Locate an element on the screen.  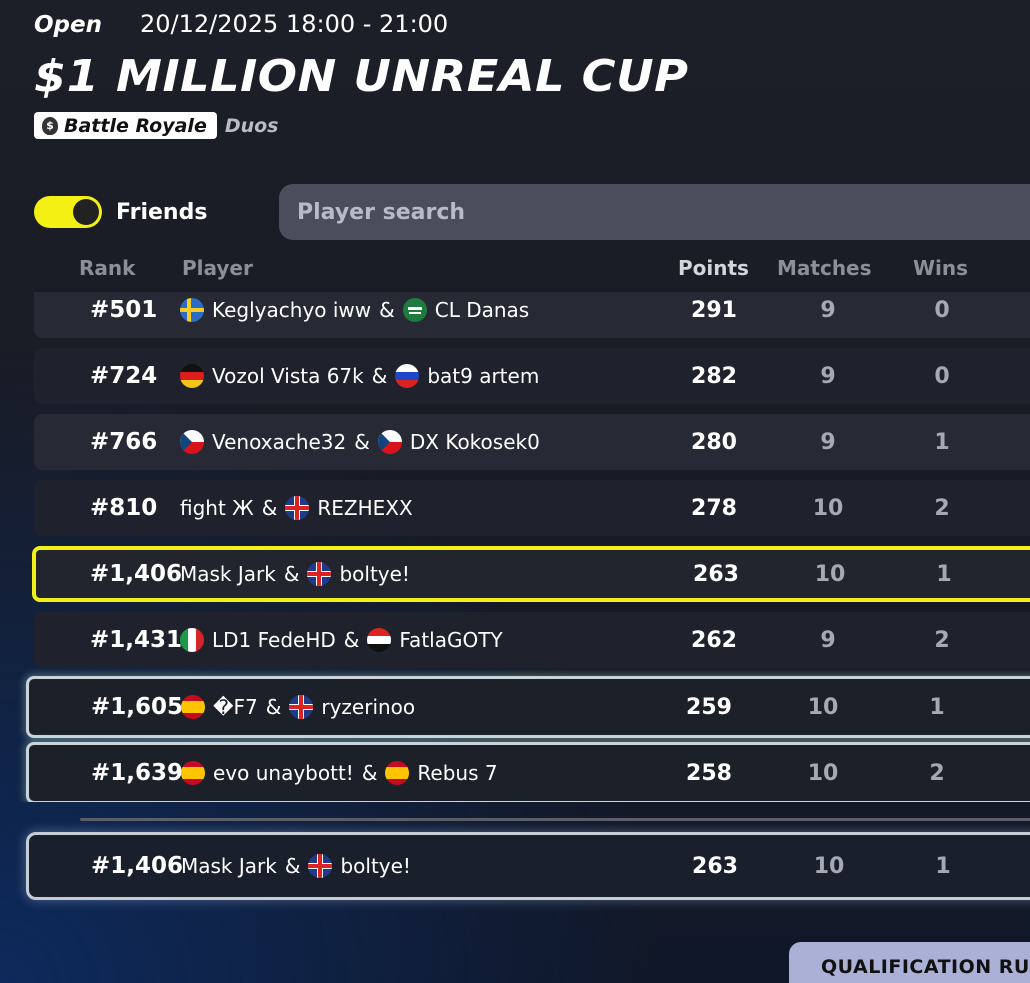
row-players: Vozol Vista 67k & bat9 artem is located at coordinates (359, 376).